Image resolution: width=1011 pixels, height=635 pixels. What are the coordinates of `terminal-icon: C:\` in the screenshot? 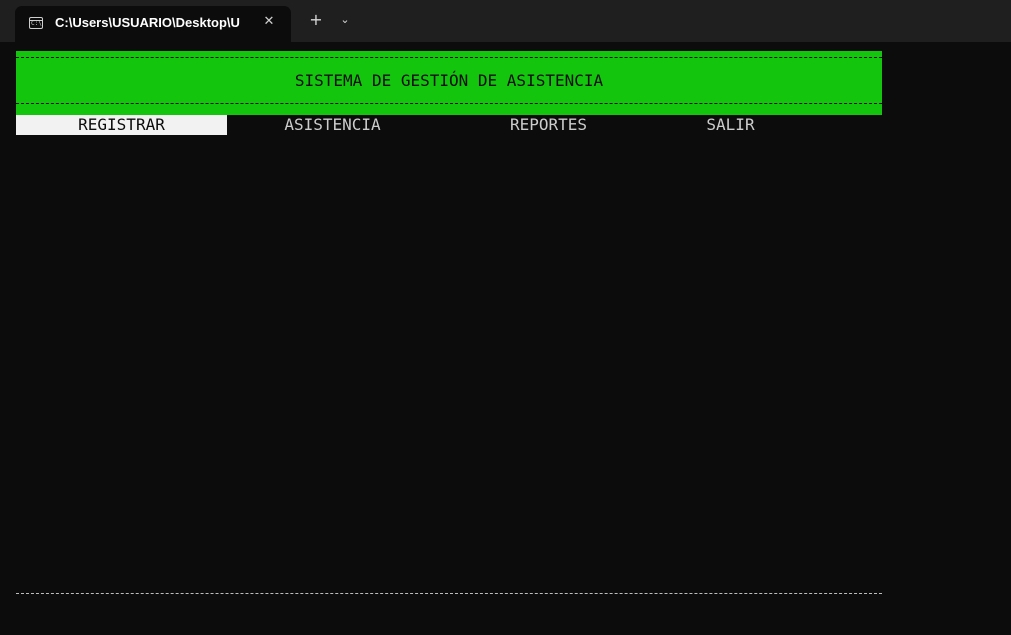 It's located at (36, 23).